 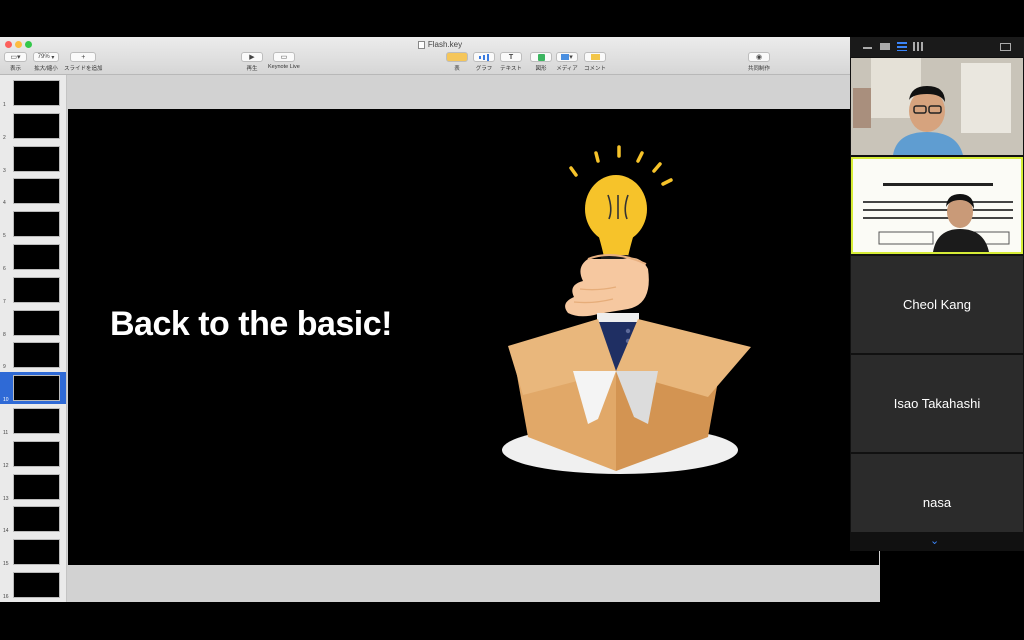 I want to click on view-switcher, so click(x=937, y=47).